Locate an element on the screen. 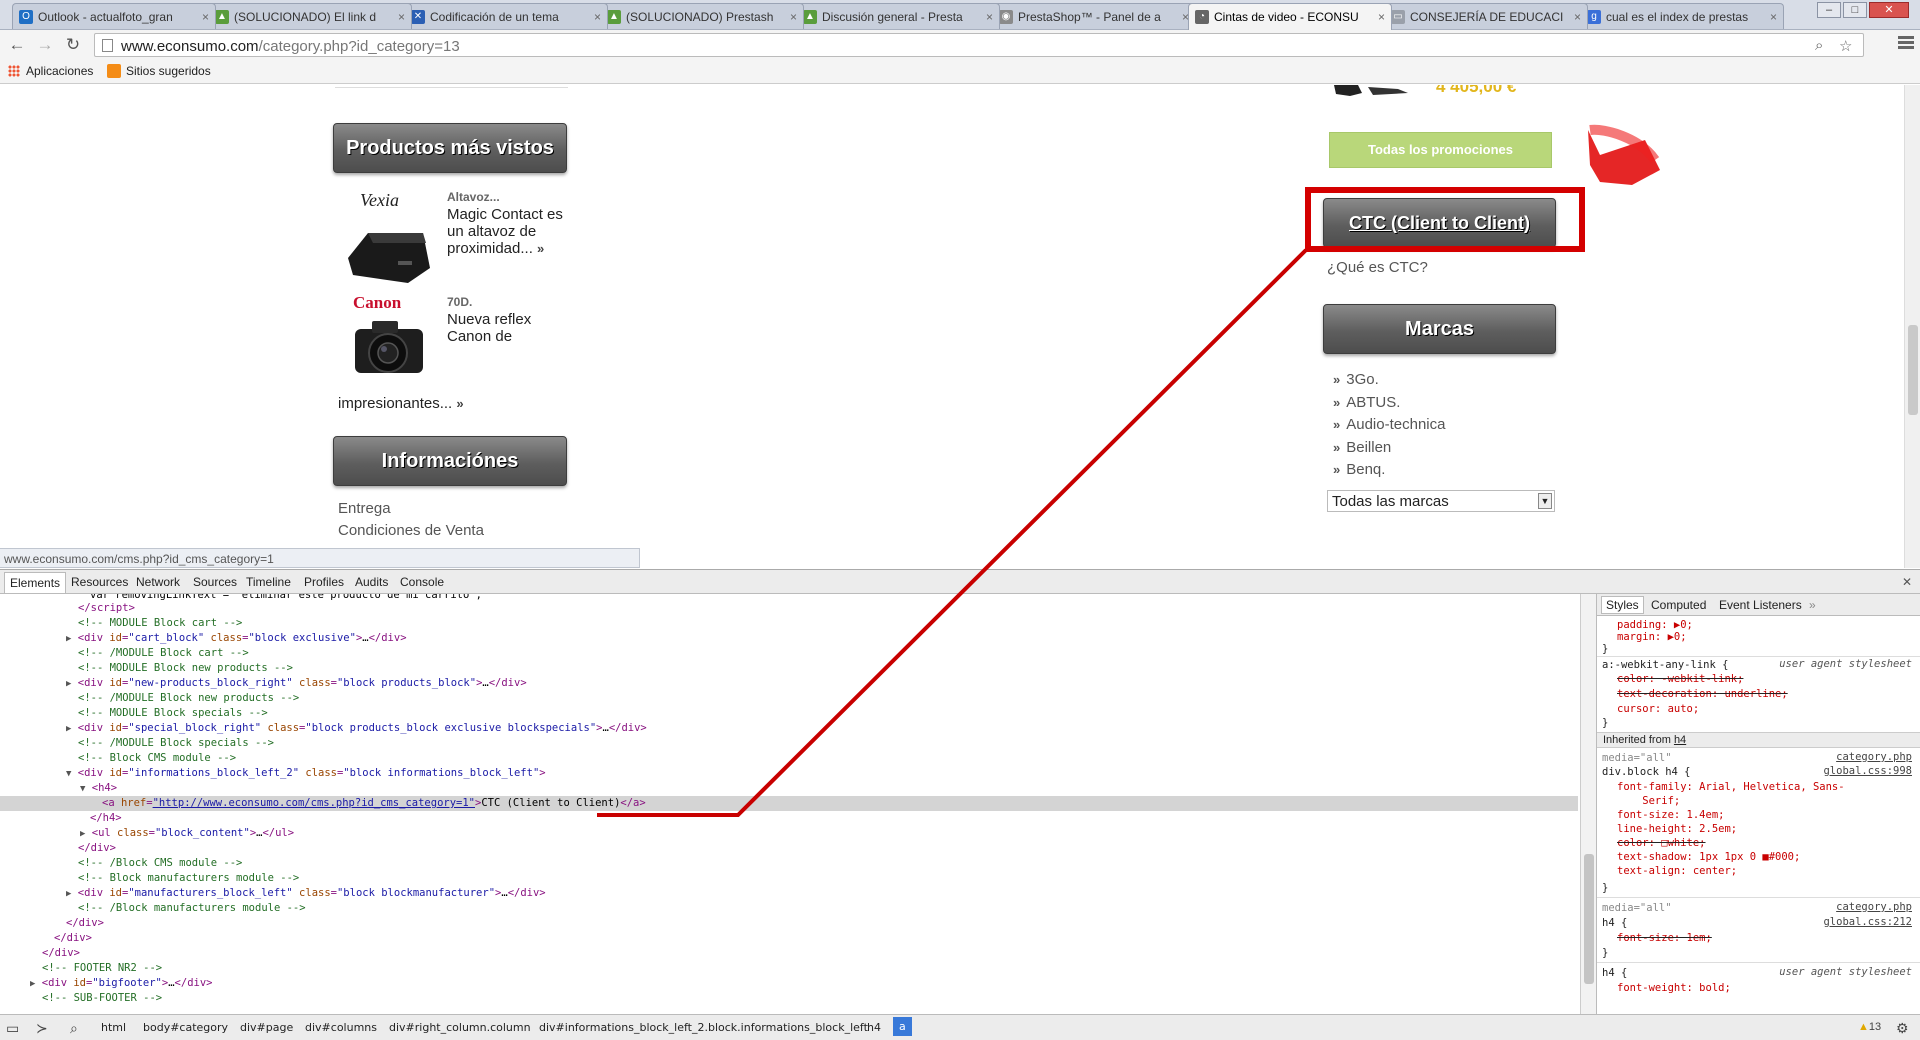  dom-scrollbar-thumb is located at coordinates (1589, 919).